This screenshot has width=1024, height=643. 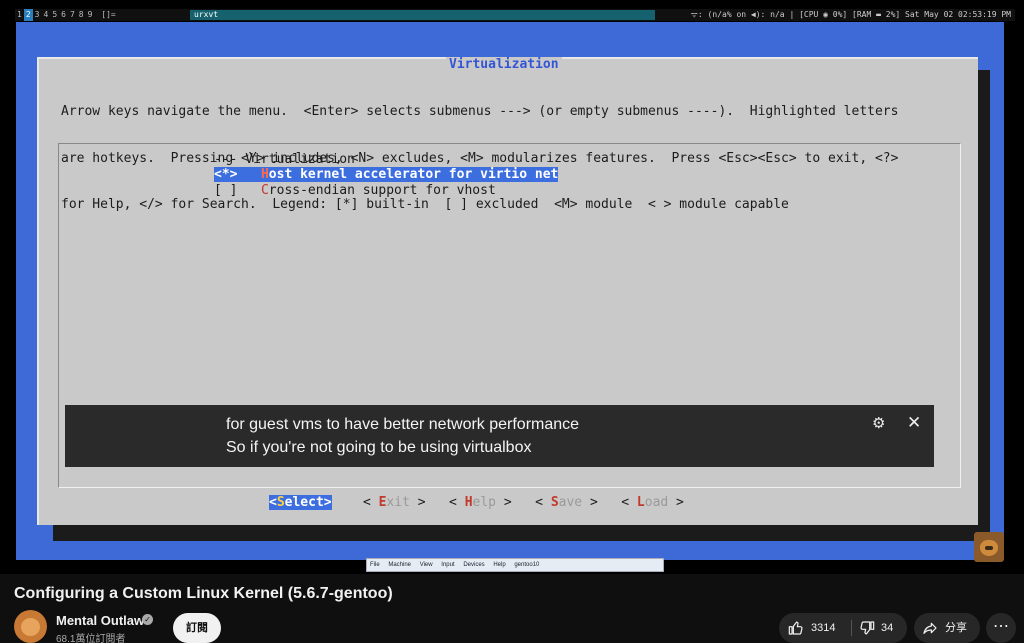 I want to click on menu-item-state: <*>, so click(x=237, y=174).